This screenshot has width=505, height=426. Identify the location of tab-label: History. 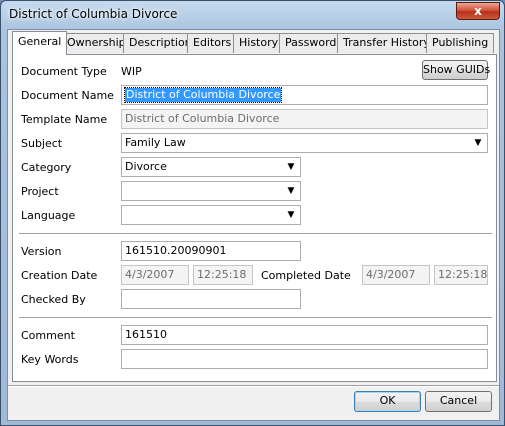
(259, 42).